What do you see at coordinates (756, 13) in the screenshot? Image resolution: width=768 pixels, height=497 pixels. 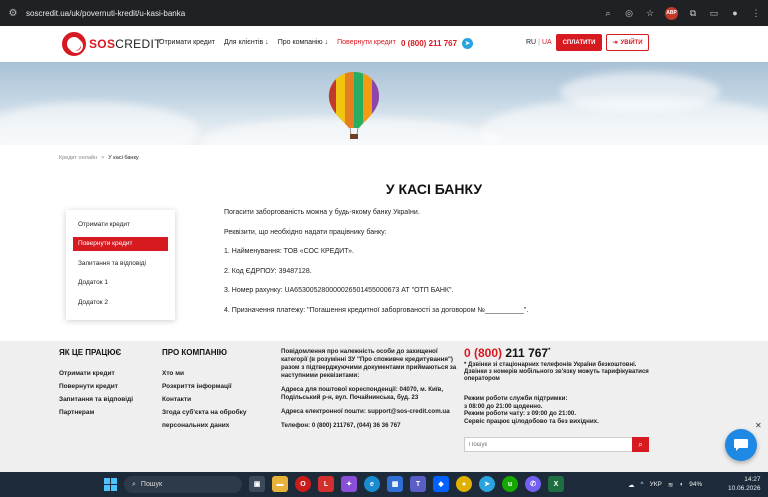 I see `menu-icon: ⋮` at bounding box center [756, 13].